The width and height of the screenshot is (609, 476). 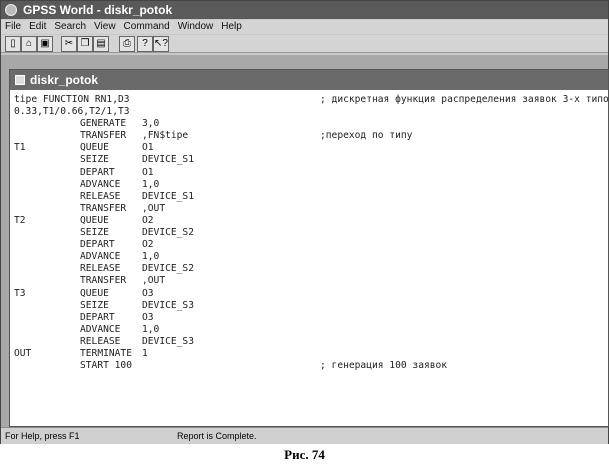 What do you see at coordinates (161, 44) in the screenshot?
I see `context-help-button: ↖?` at bounding box center [161, 44].